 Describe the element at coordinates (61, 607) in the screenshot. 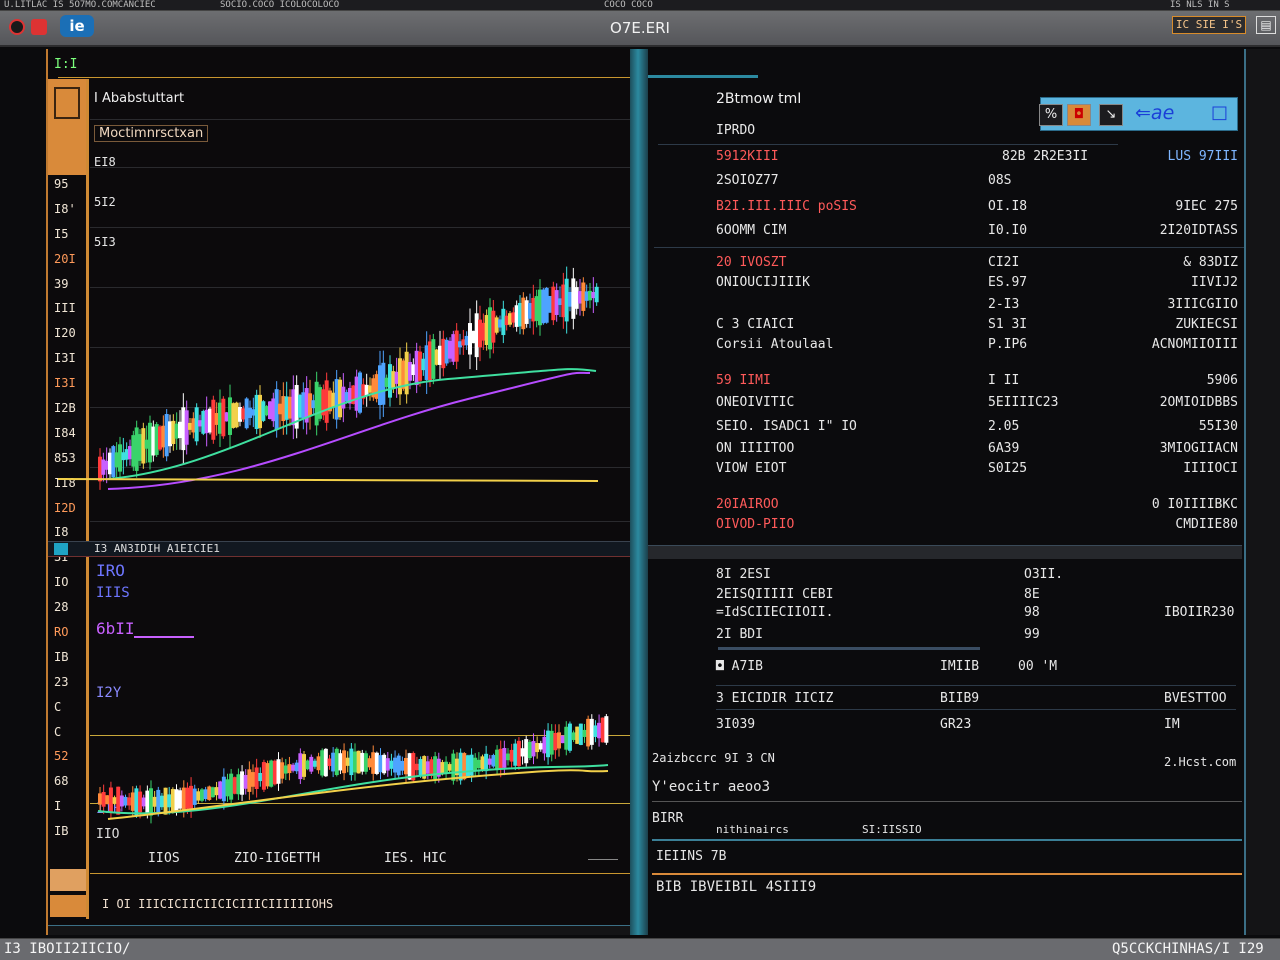

I see `y-axis-tick: 28` at that location.